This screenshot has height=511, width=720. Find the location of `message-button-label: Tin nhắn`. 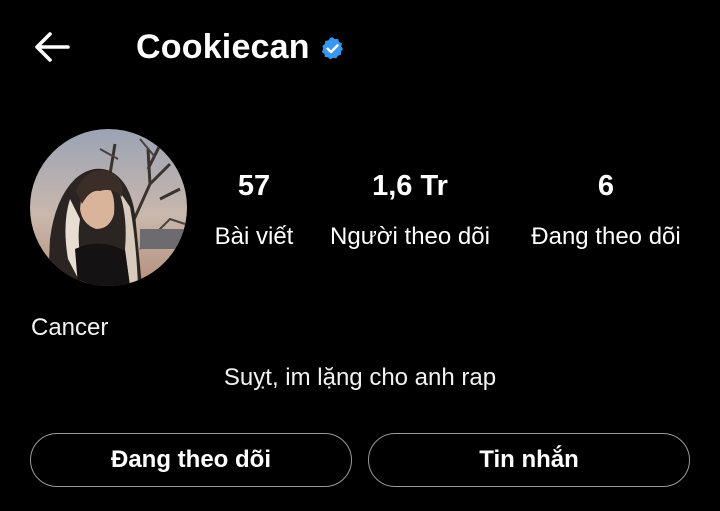

message-button-label: Tin nhắn is located at coordinates (529, 459).